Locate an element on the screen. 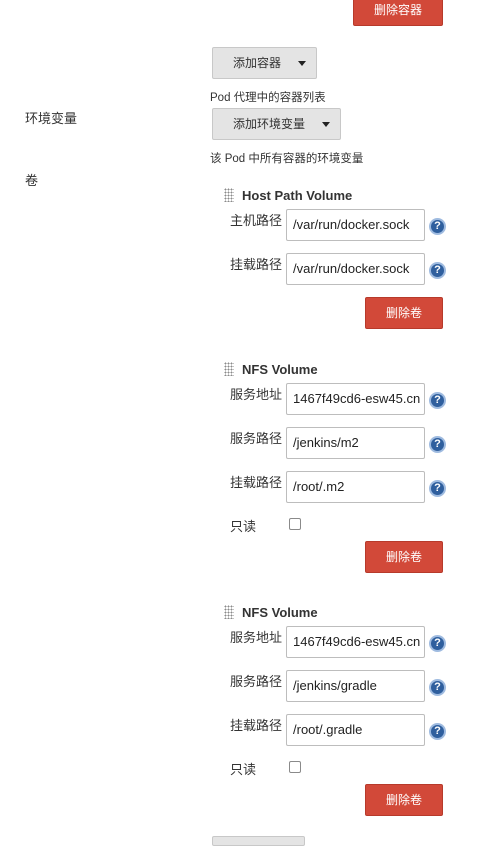  delete-container-button: 删除容器 is located at coordinates (398, 13).